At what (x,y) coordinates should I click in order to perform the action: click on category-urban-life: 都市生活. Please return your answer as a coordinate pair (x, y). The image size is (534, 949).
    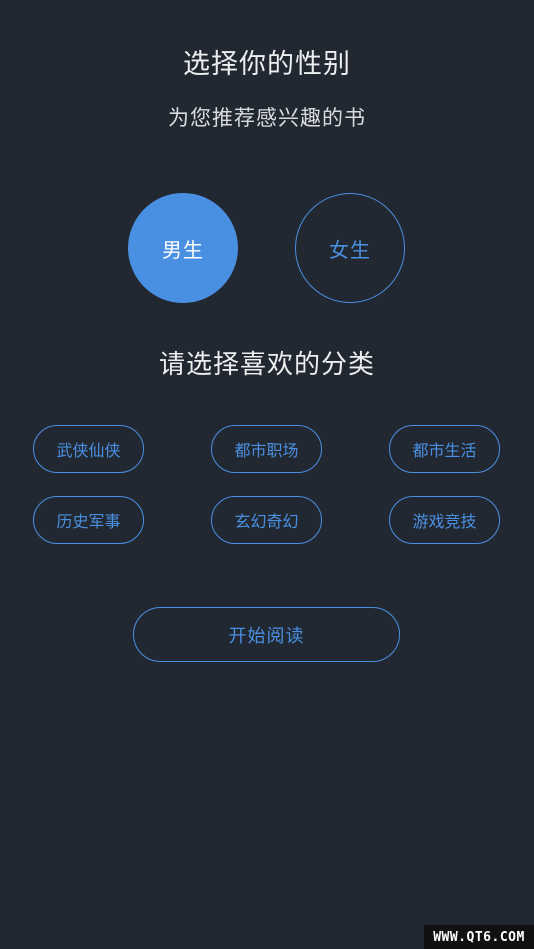
    Looking at the image, I should click on (444, 449).